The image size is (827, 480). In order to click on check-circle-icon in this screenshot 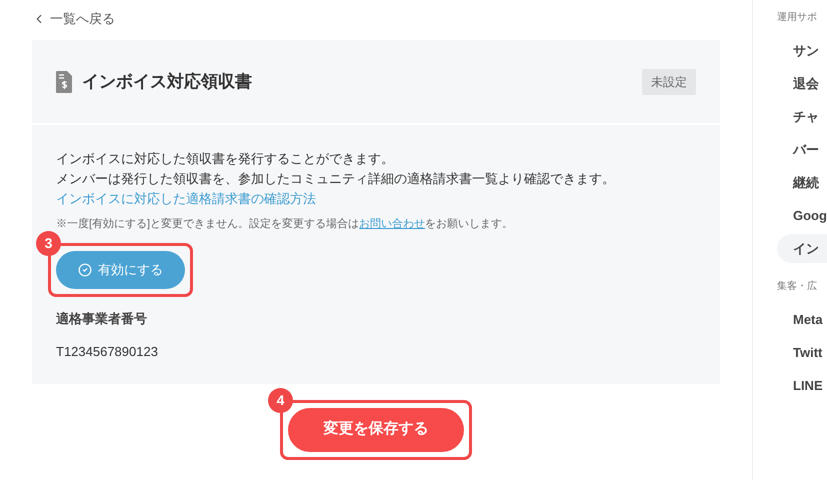, I will do `click(85, 269)`.